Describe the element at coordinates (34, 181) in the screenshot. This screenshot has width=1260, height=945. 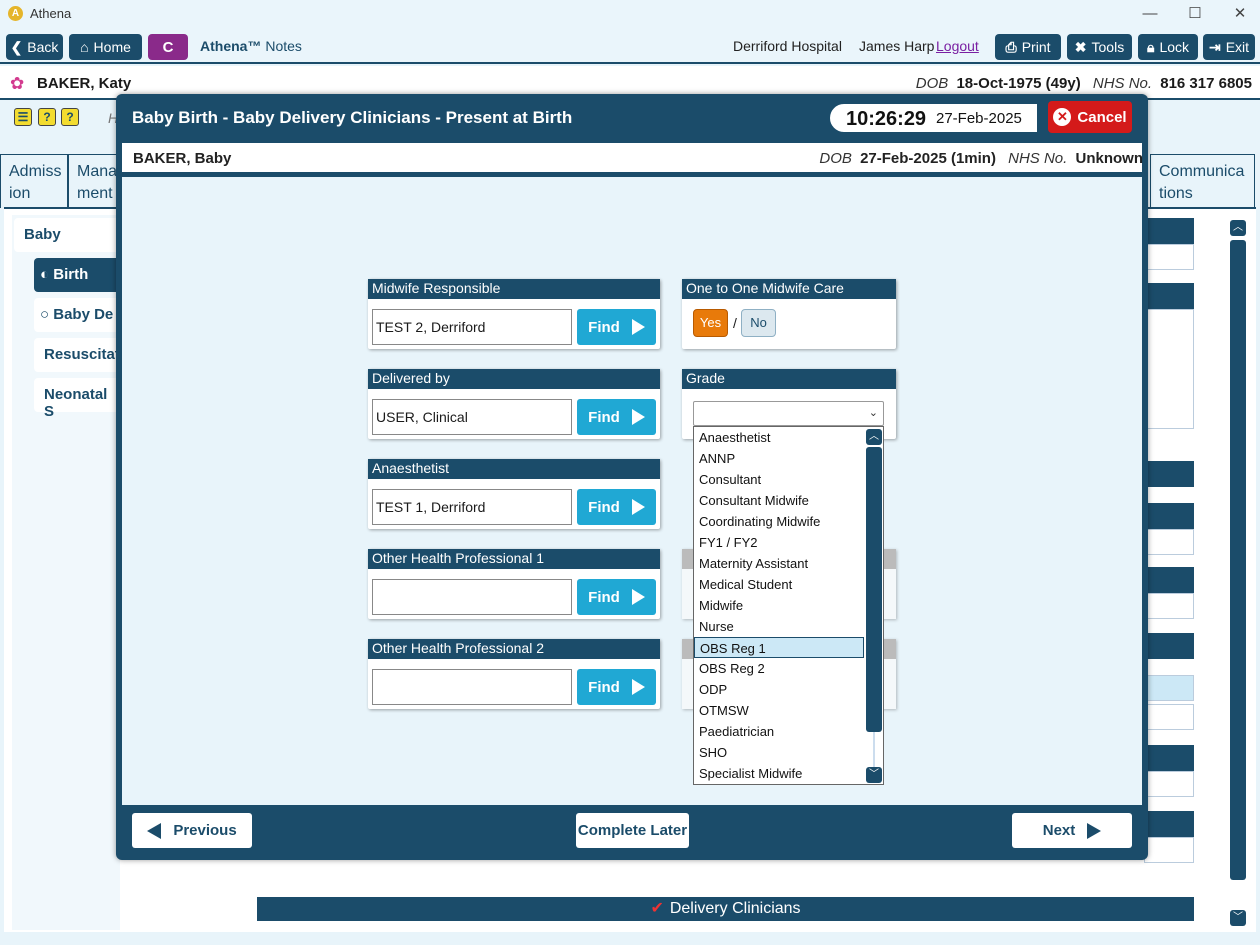
I see `tab-admission: Admiss ion` at that location.